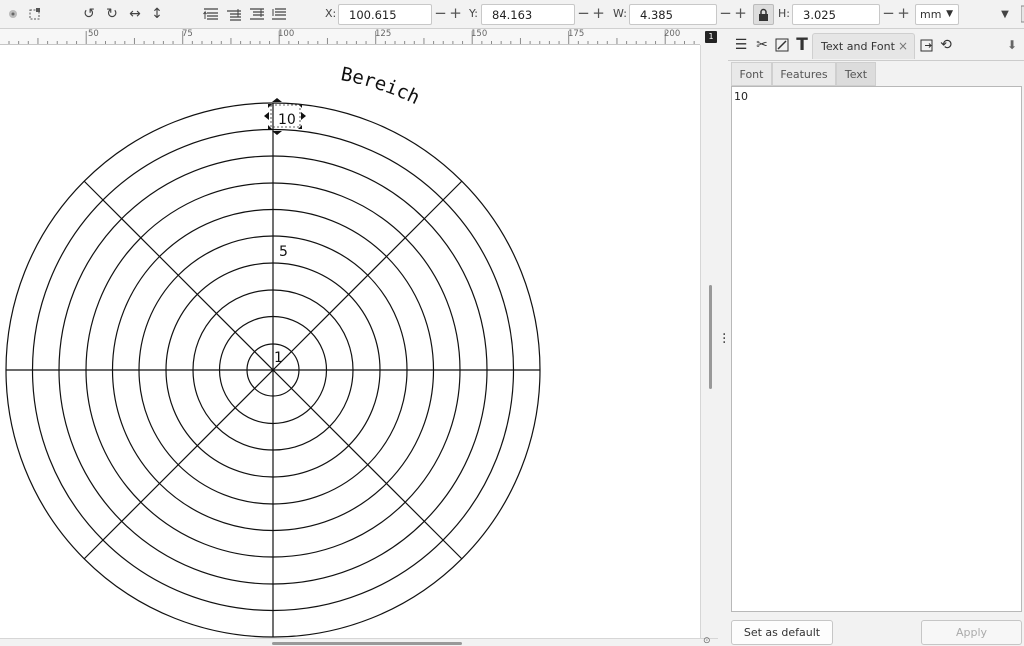 The width and height of the screenshot is (1024, 646). What do you see at coordinates (528, 14) in the screenshot?
I see `y-input: 84.163` at bounding box center [528, 14].